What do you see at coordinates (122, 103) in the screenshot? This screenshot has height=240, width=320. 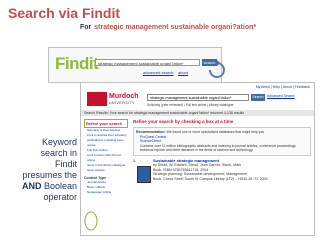 I see `brand-sub: UNIVERSITY` at bounding box center [122, 103].